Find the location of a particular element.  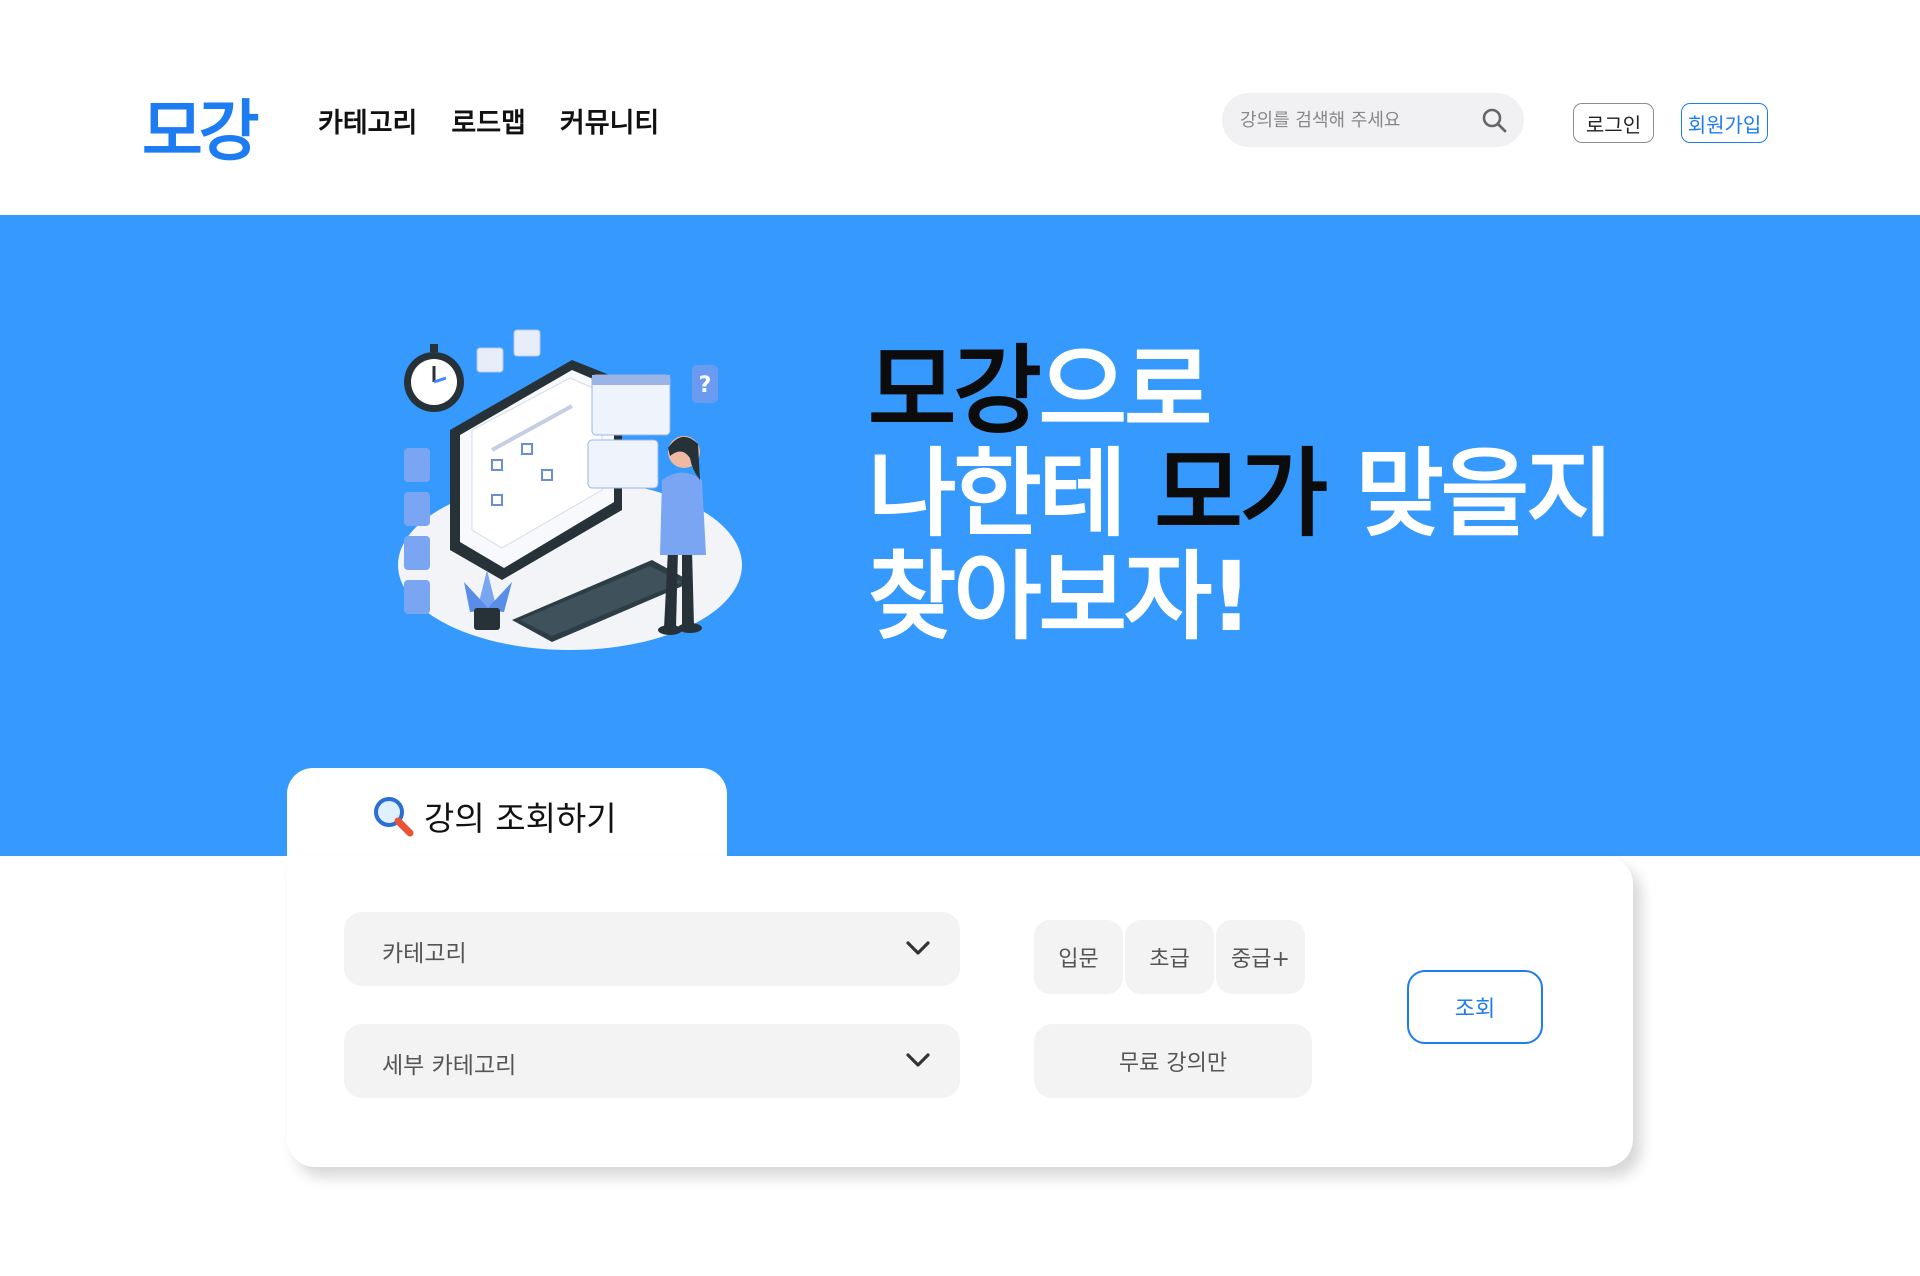

search-bar is located at coordinates (1373, 120).